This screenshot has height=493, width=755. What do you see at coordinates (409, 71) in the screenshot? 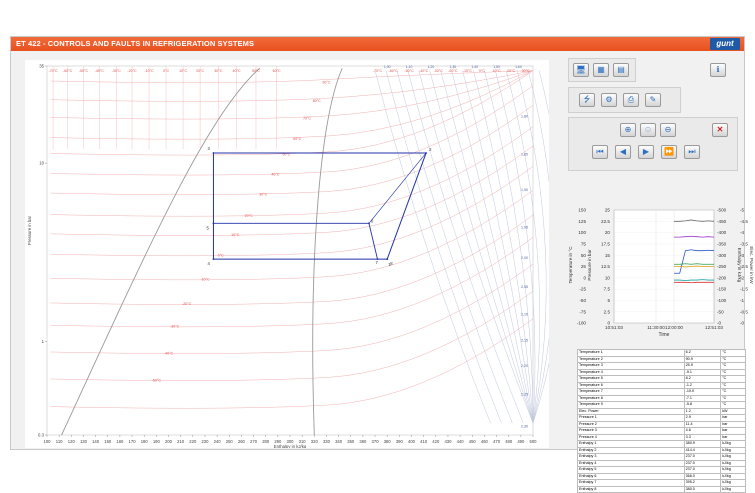
I see `temperature-label: -50°C` at bounding box center [409, 71].